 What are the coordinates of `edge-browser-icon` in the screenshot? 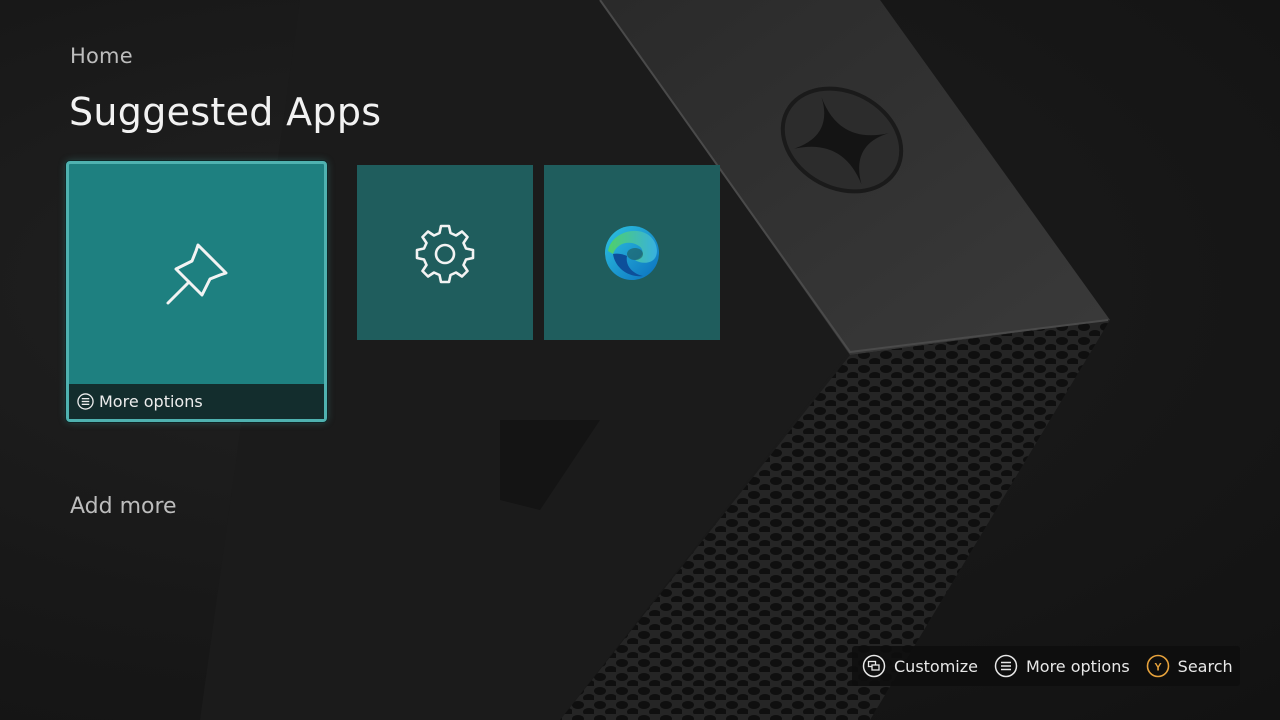 It's located at (632, 252).